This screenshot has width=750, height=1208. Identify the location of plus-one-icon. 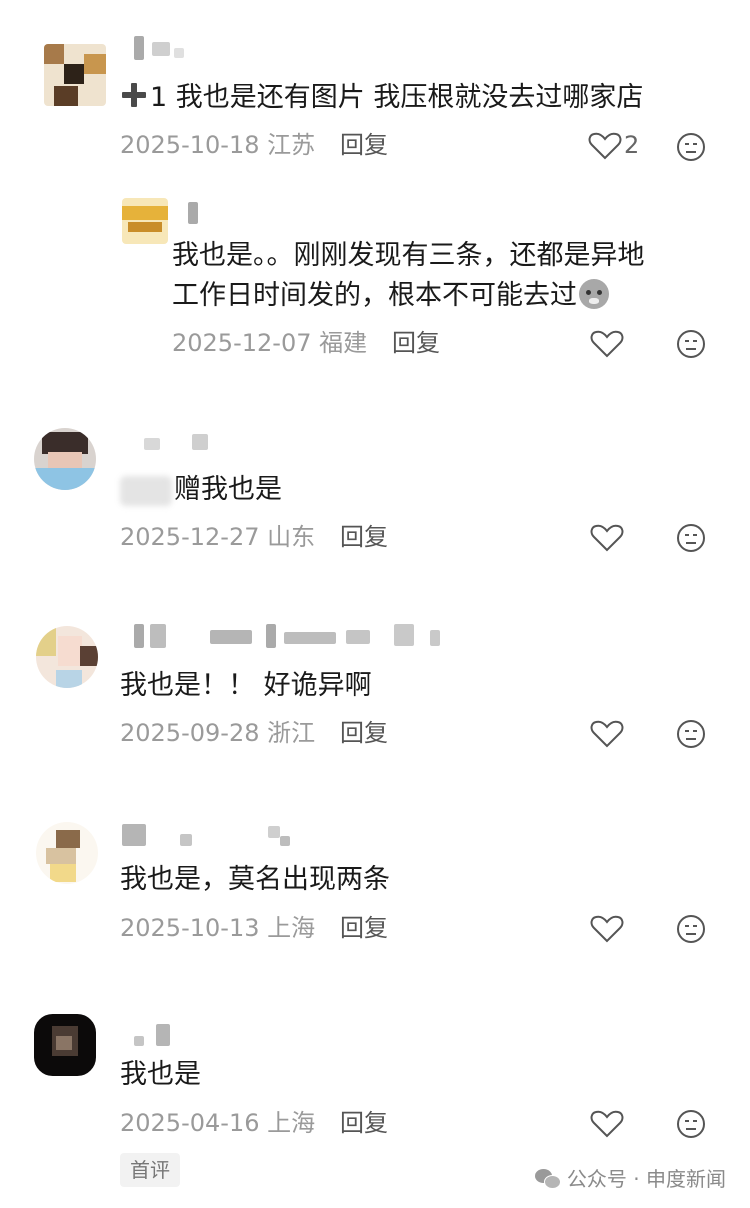
(134, 95).